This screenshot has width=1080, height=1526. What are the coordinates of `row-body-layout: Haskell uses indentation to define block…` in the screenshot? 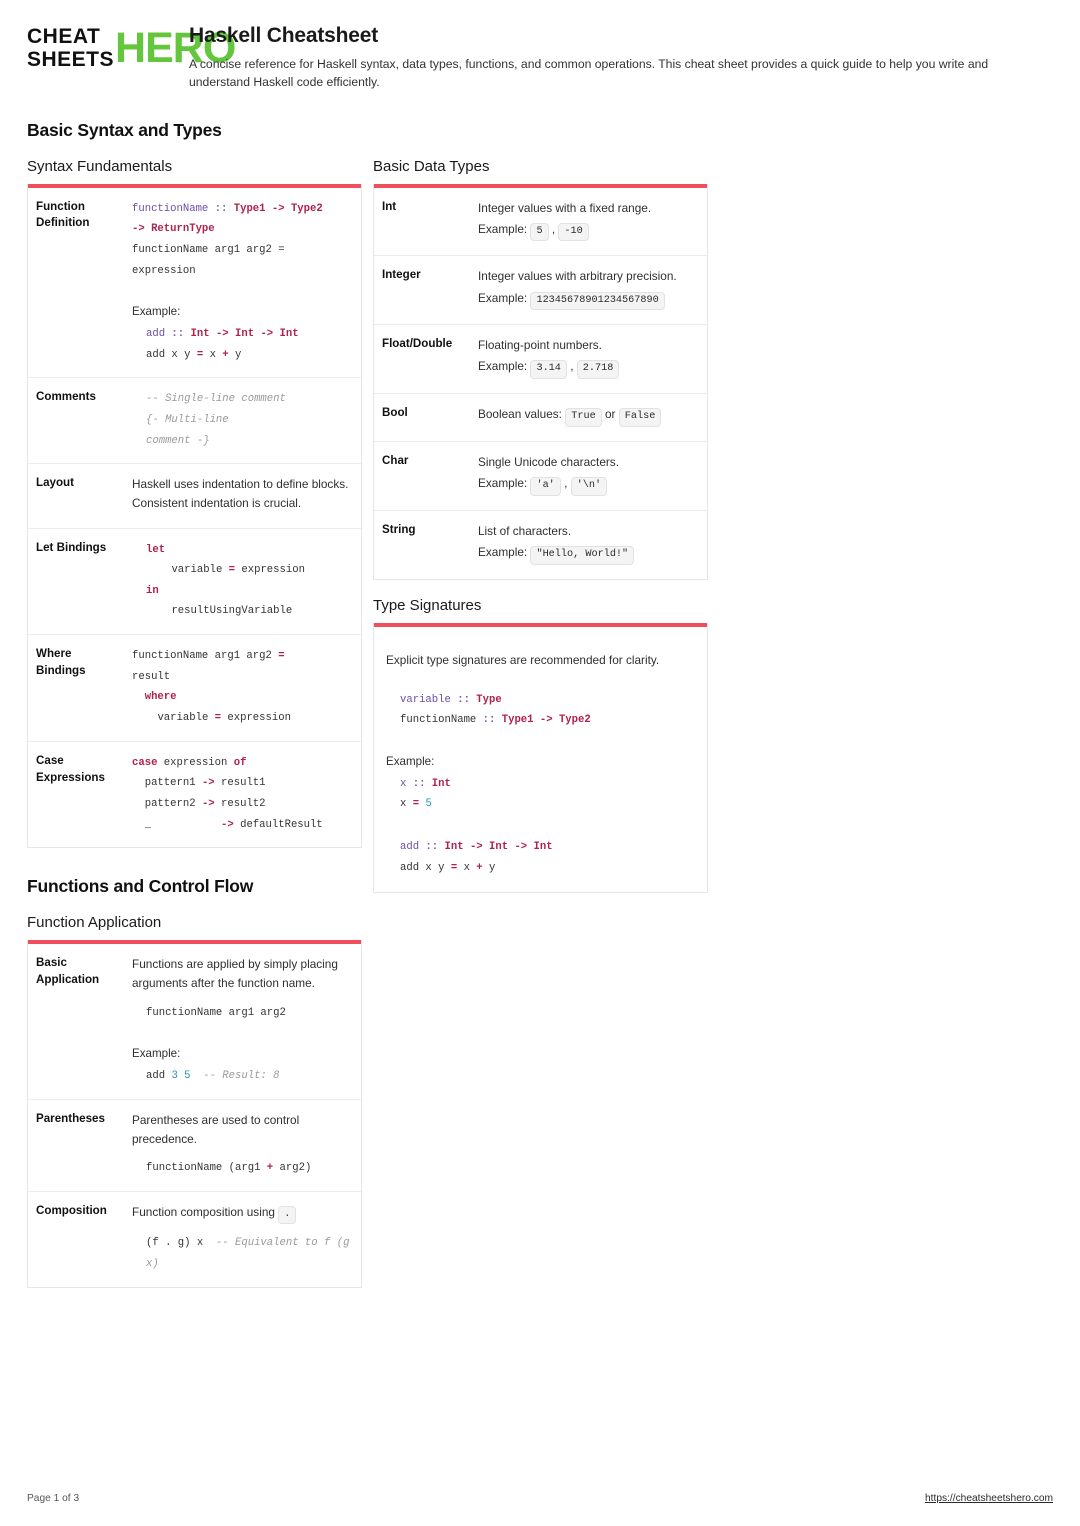 It's located at (246, 495).